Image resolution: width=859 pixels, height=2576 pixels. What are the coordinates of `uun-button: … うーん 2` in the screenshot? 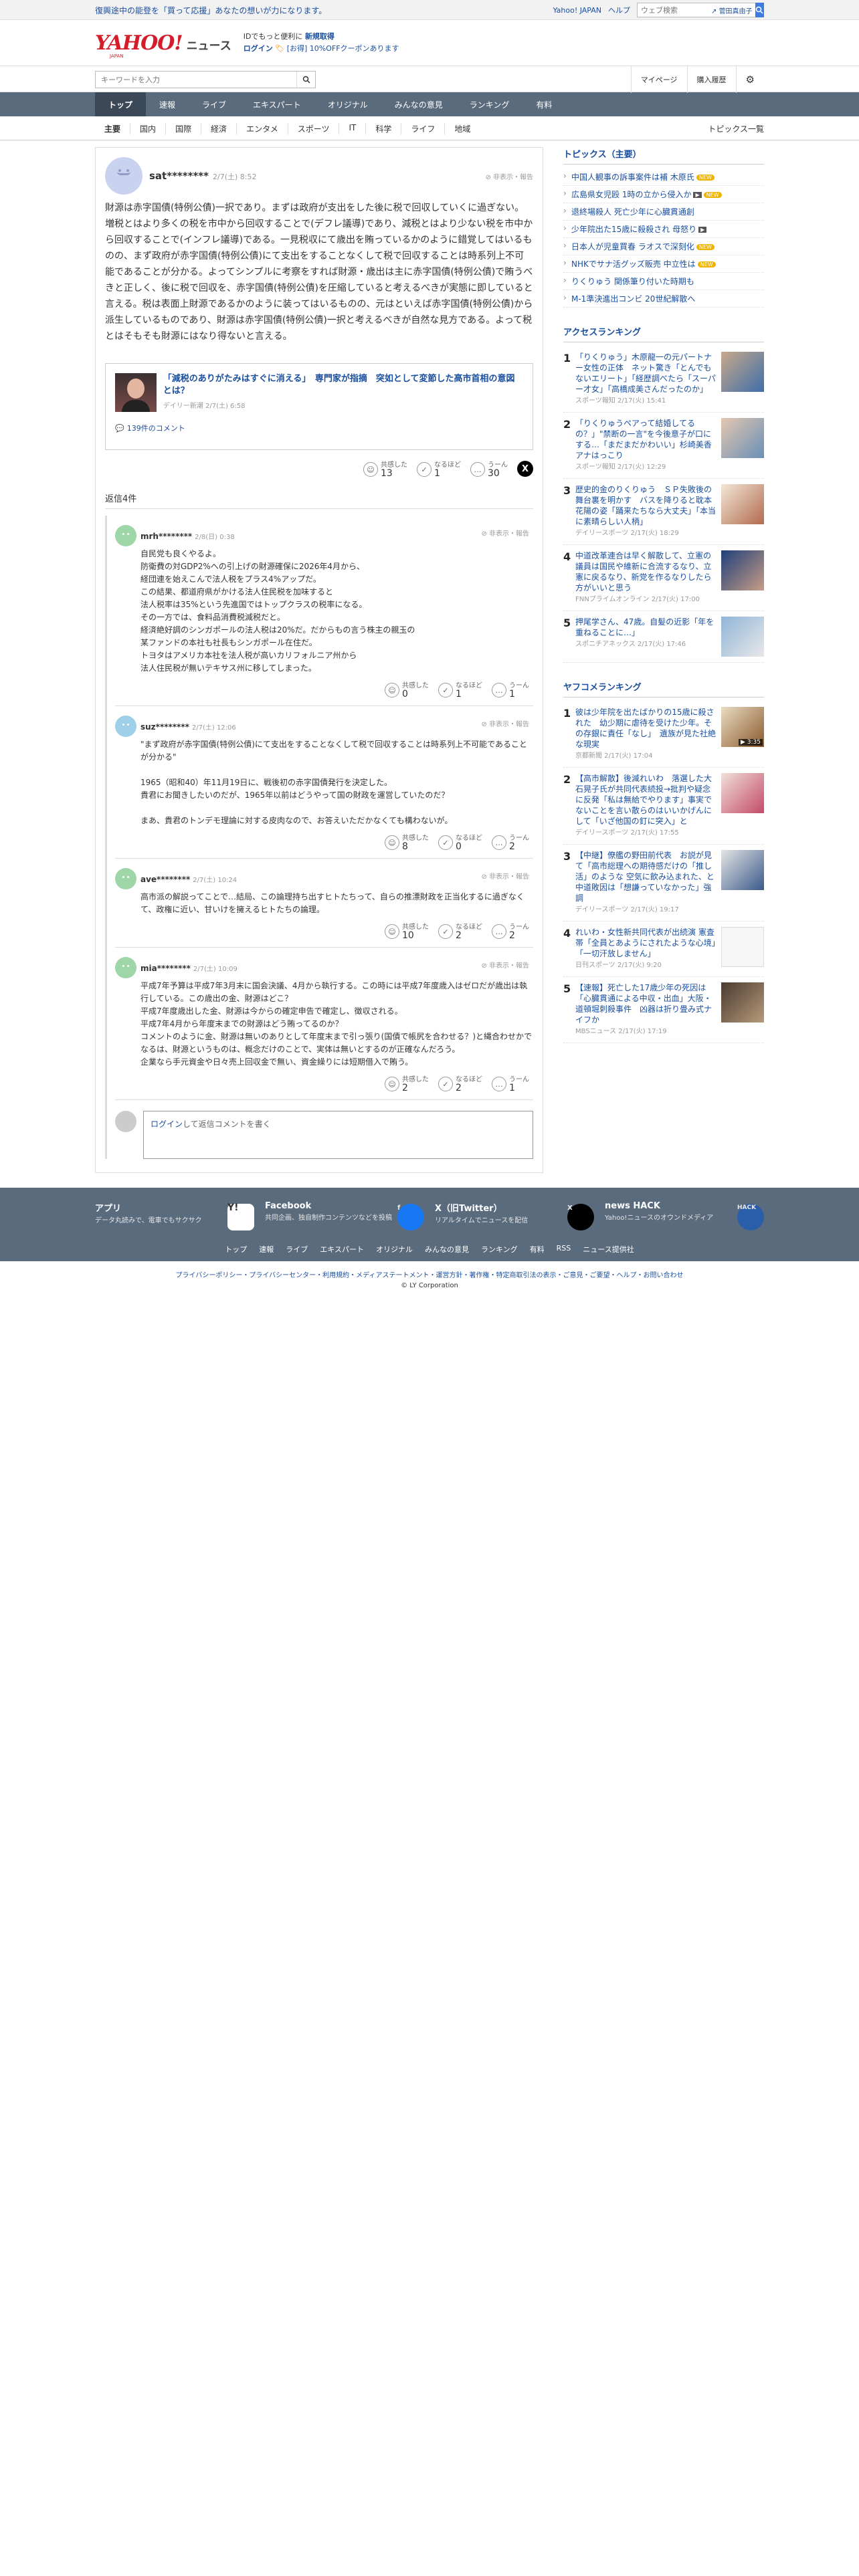 It's located at (510, 932).